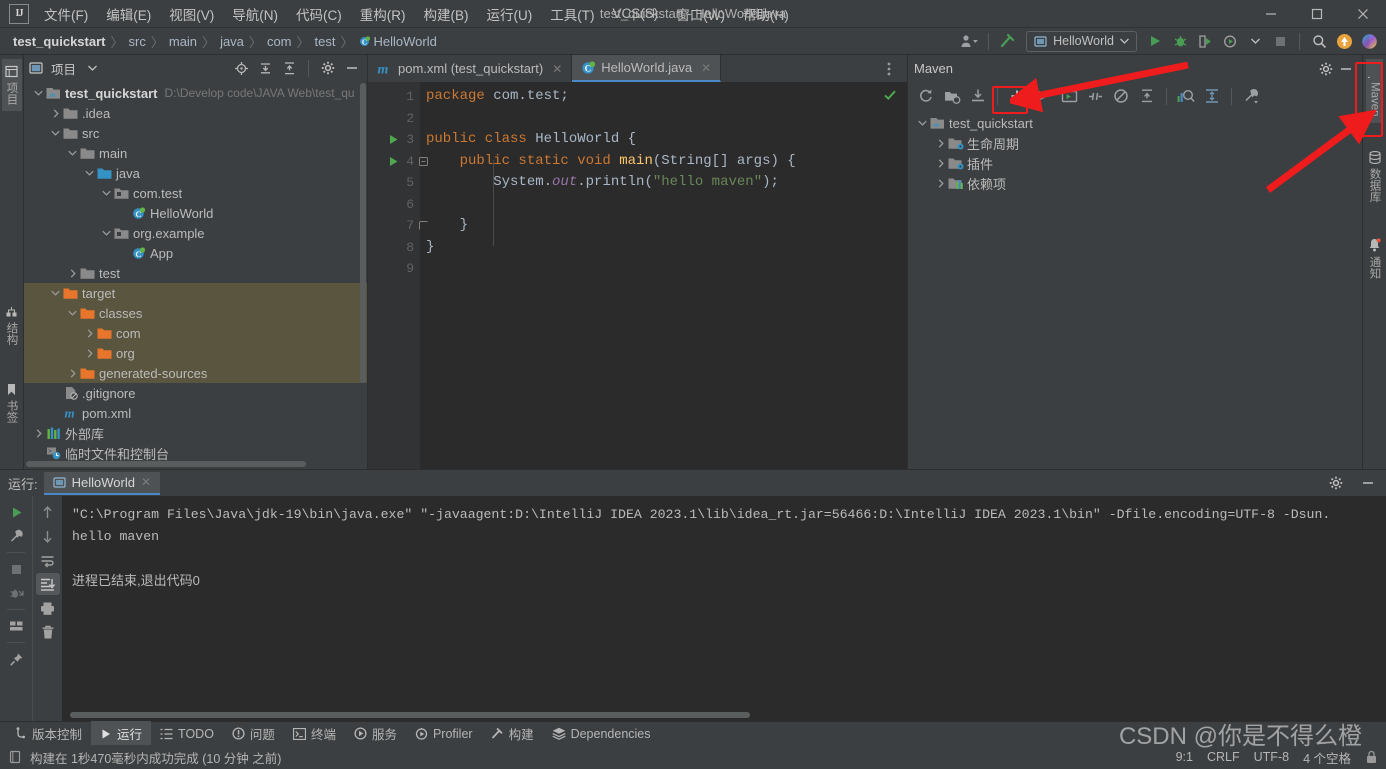 Image resolution: width=1386 pixels, height=769 pixels. Describe the element at coordinates (1317, 14) in the screenshot. I see `maximize-button` at that location.